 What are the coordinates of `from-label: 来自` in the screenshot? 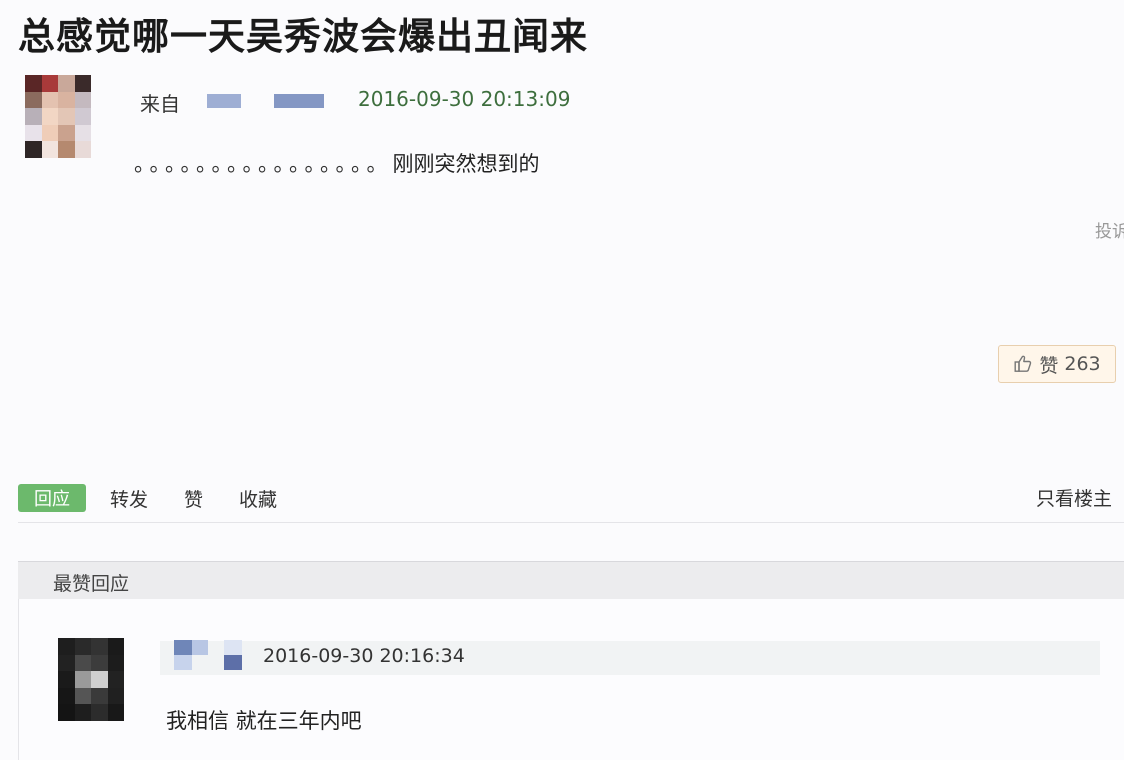 It's located at (160, 104).